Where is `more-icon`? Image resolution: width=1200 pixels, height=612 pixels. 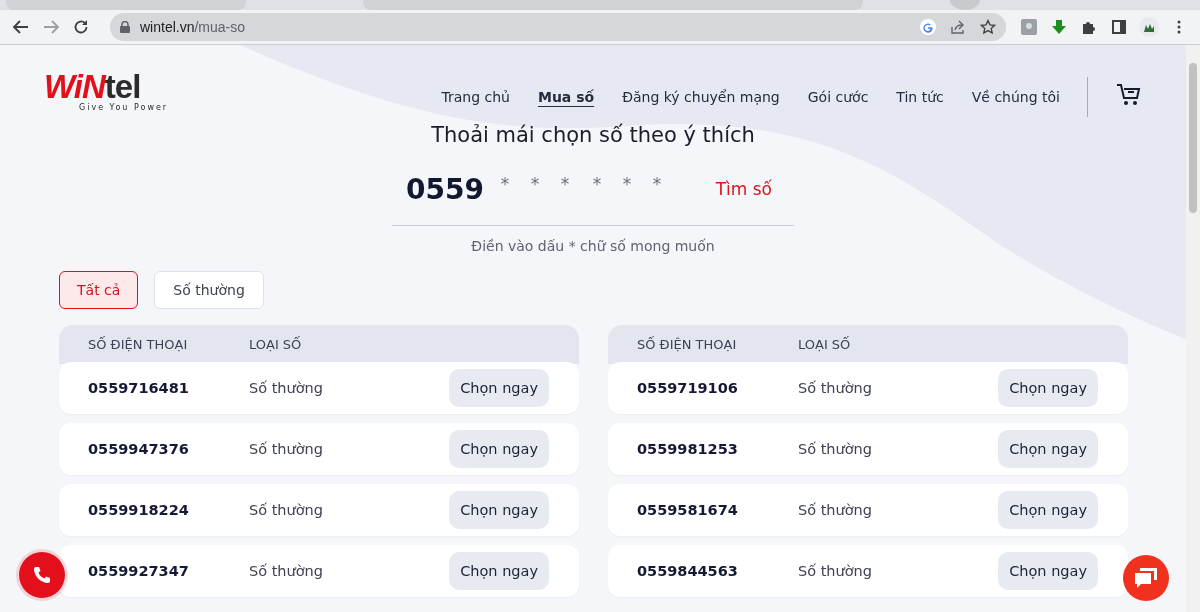
more-icon is located at coordinates (1179, 27).